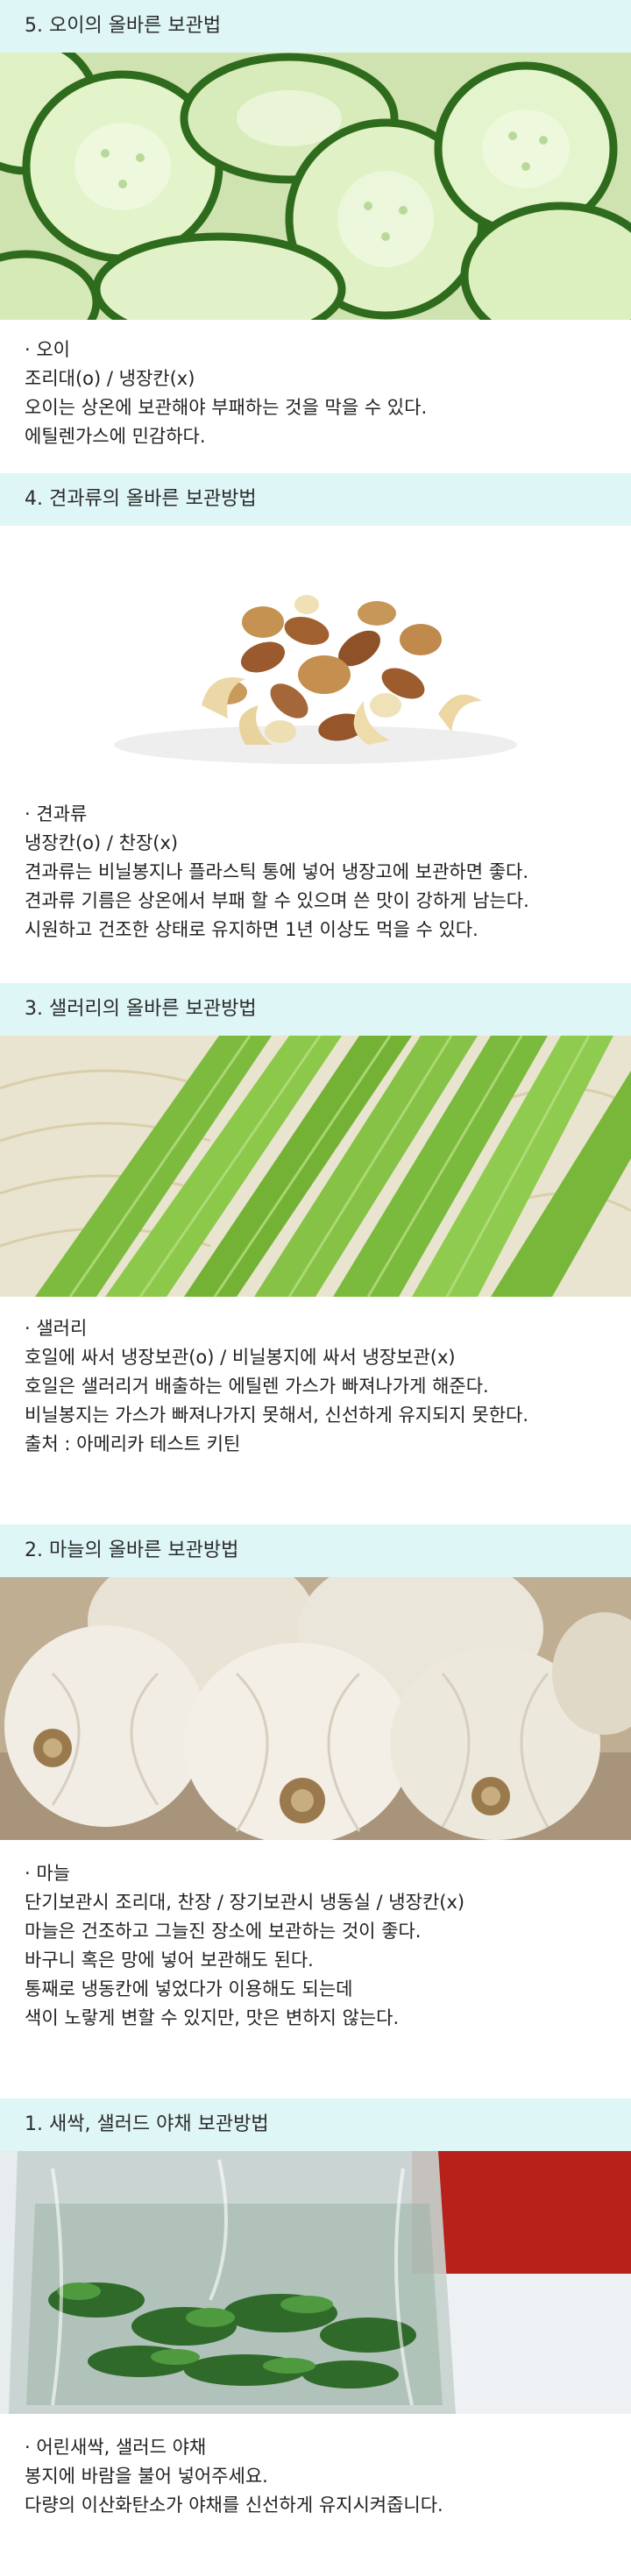  Describe the element at coordinates (47, 1873) in the screenshot. I see `item-title: · 마늘` at that location.